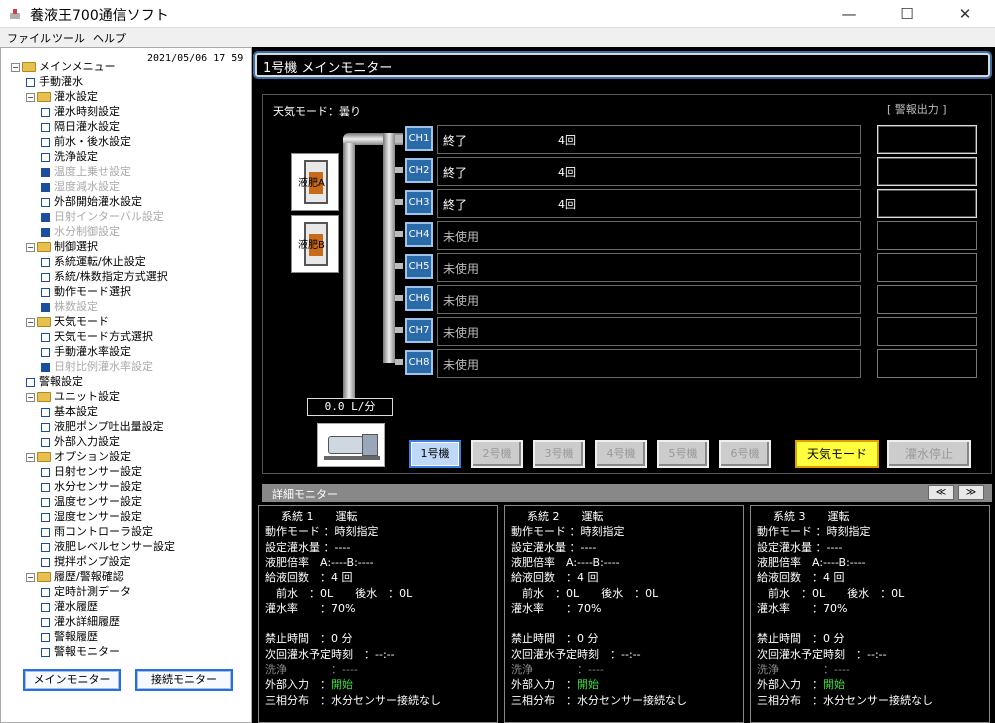 This screenshot has width=995, height=723. I want to click on tree-item: 外部開始灌水設定, so click(91, 201).